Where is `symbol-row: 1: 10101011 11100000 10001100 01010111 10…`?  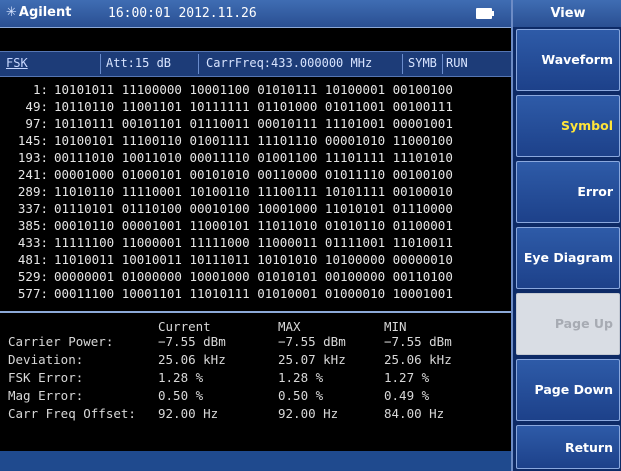 symbol-row: 1: 10101011 11100000 10001100 01010111 10… is located at coordinates (226, 90).